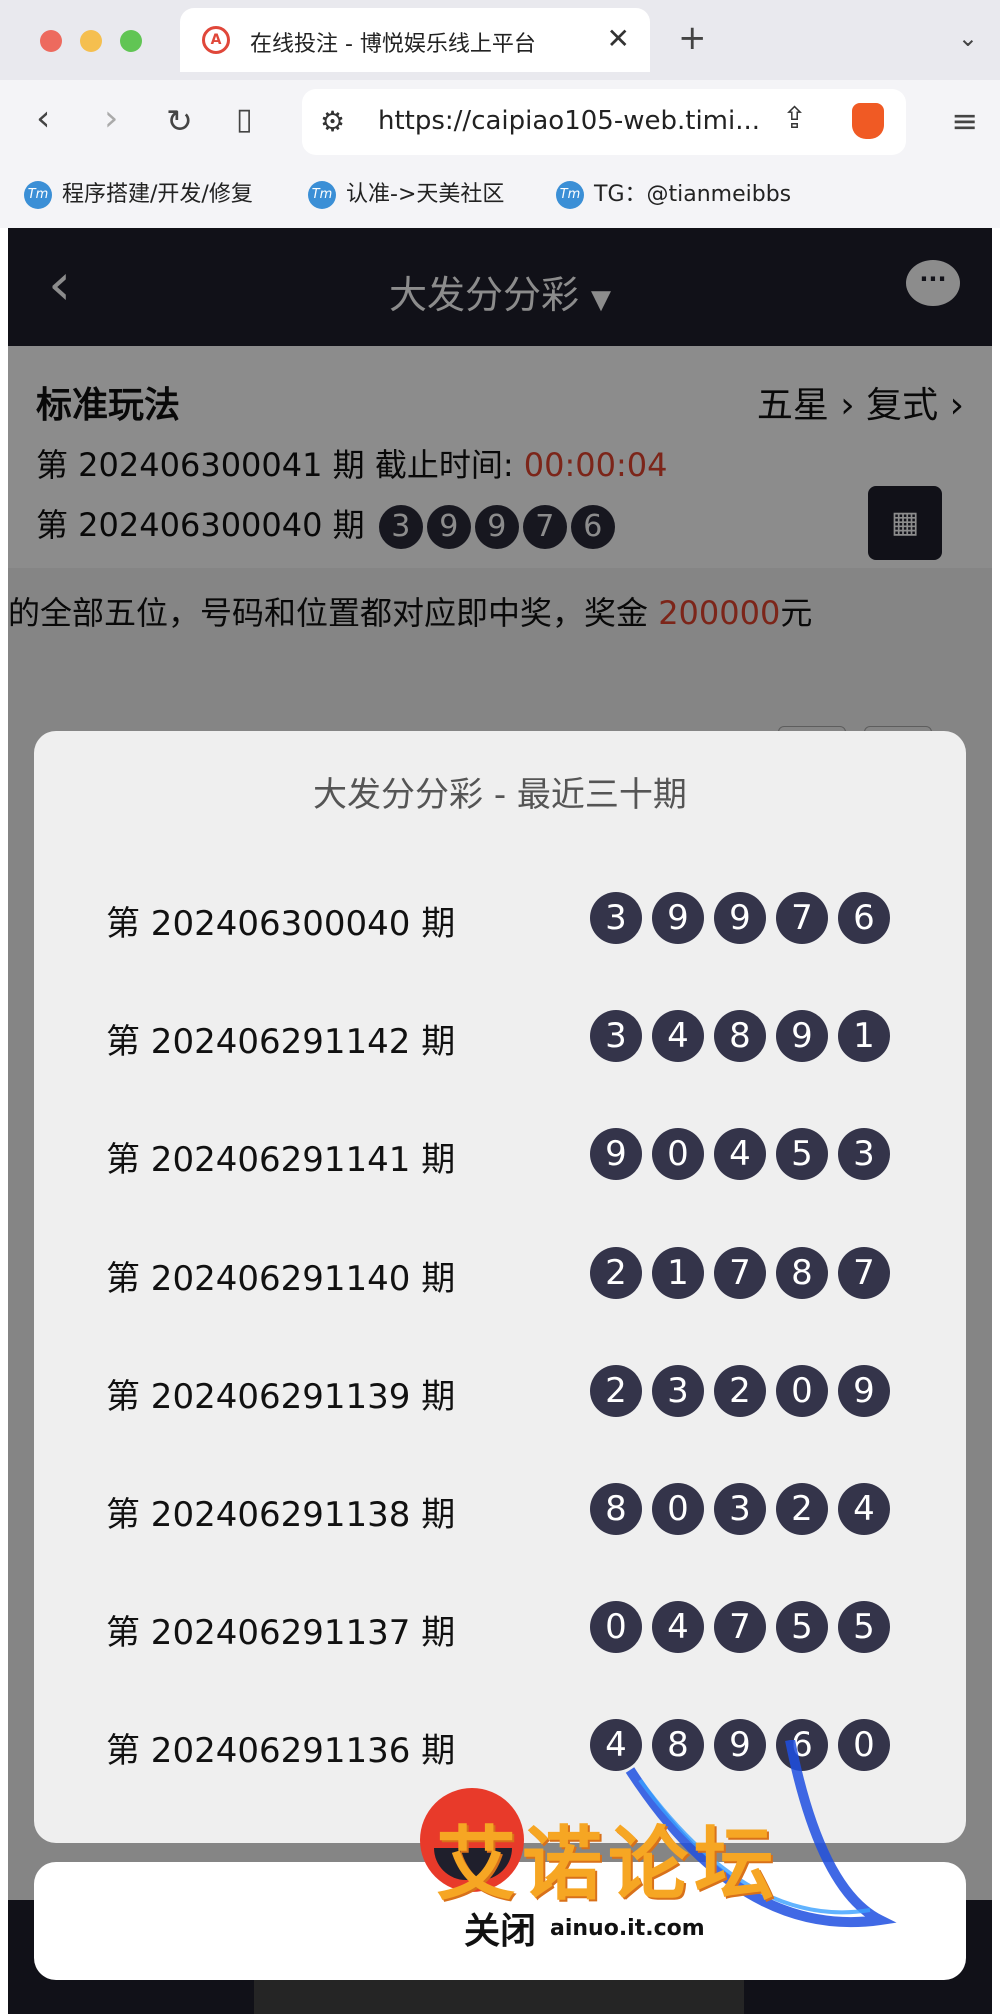 The image size is (1000, 2014). Describe the element at coordinates (500, 1276) in the screenshot. I see `draw-row: 第 202406291140 期 21787` at that location.